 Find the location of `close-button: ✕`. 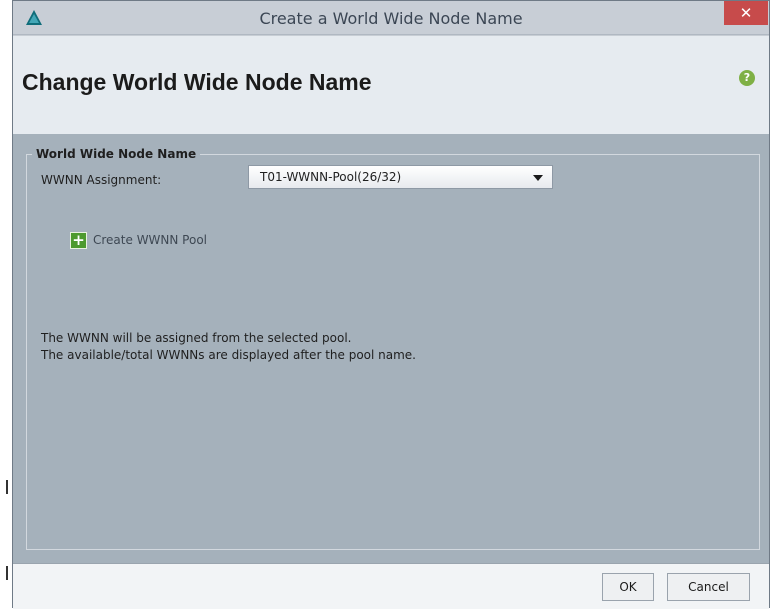

close-button: ✕ is located at coordinates (746, 13).